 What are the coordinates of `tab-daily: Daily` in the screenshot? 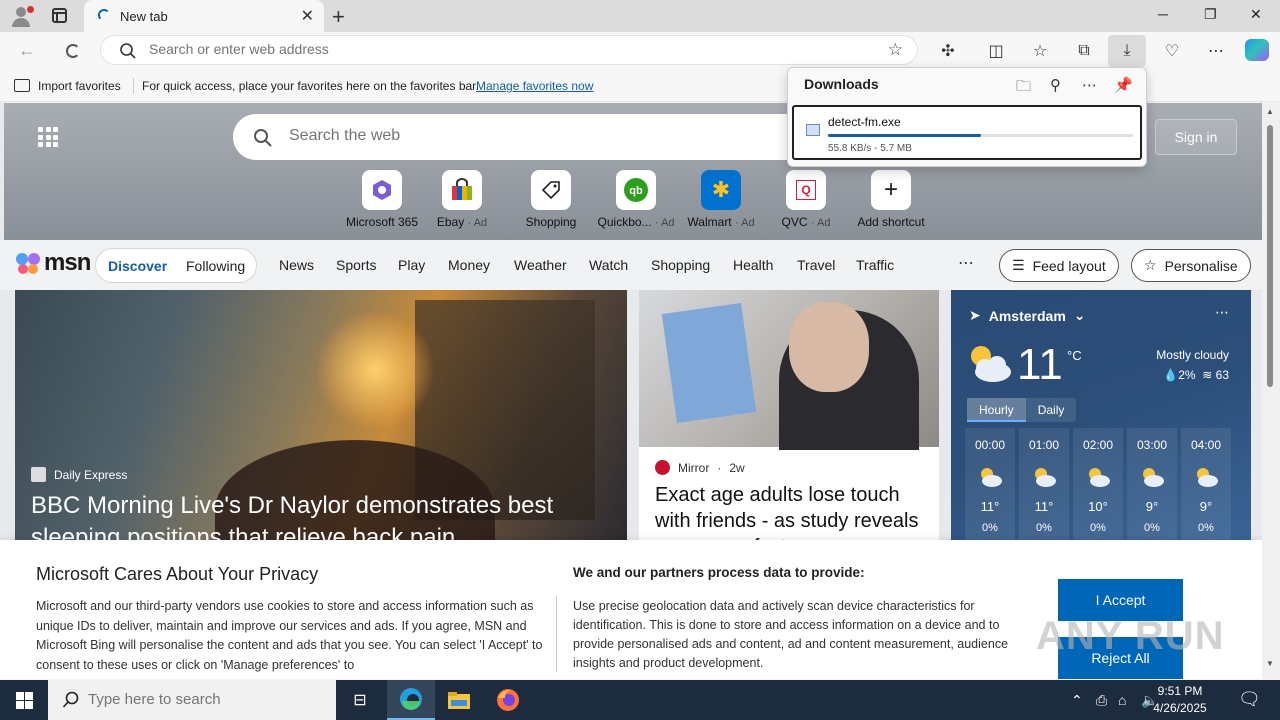 It's located at (1051, 410).